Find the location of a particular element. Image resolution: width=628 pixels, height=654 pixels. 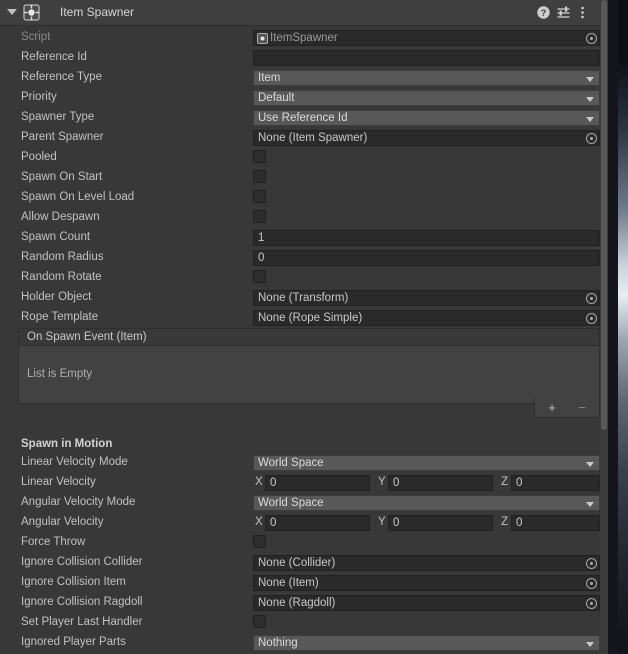

object-field-value: None (Item Spawner) is located at coordinates (313, 138).